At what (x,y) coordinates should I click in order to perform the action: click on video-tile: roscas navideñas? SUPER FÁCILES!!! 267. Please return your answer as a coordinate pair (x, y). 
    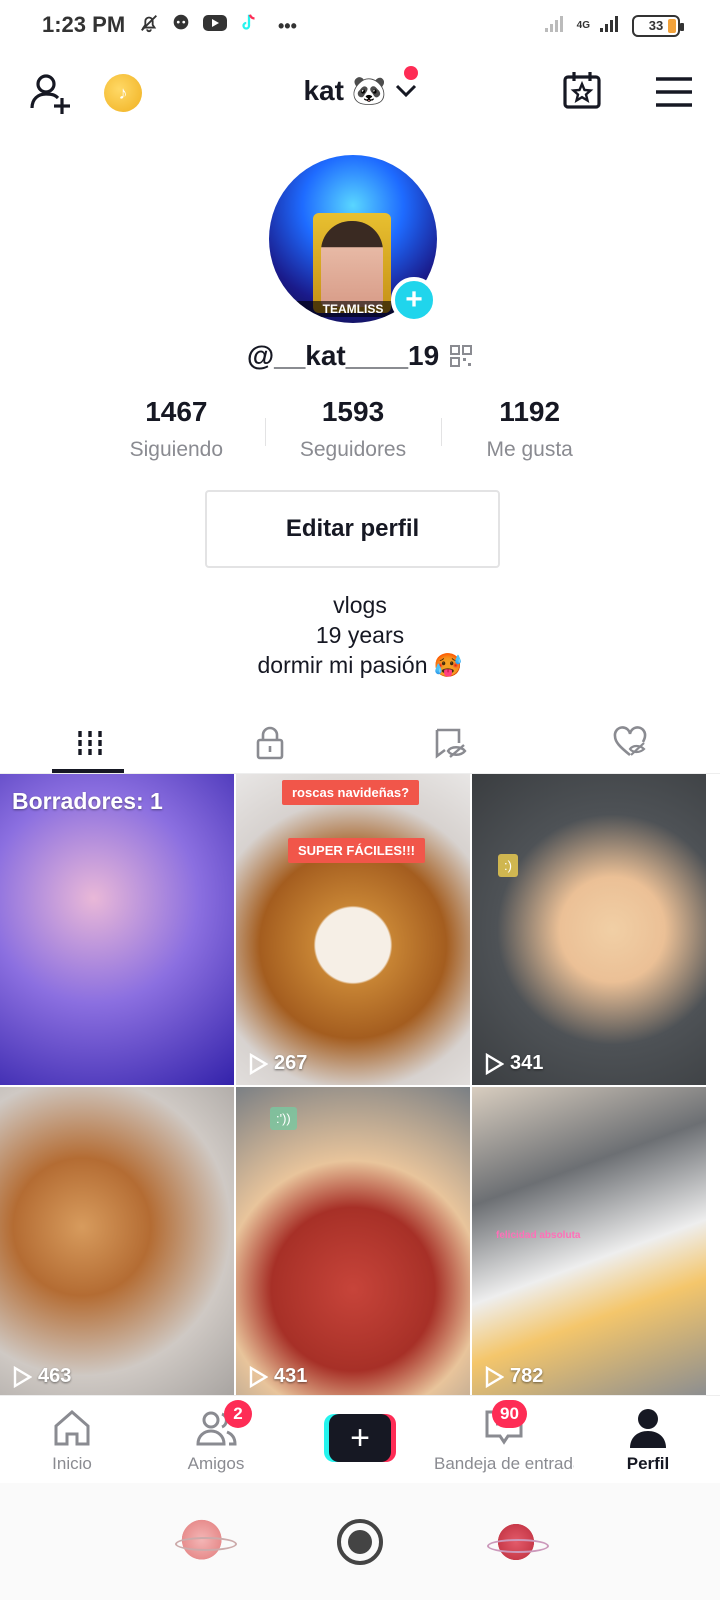
    Looking at the image, I should click on (353, 929).